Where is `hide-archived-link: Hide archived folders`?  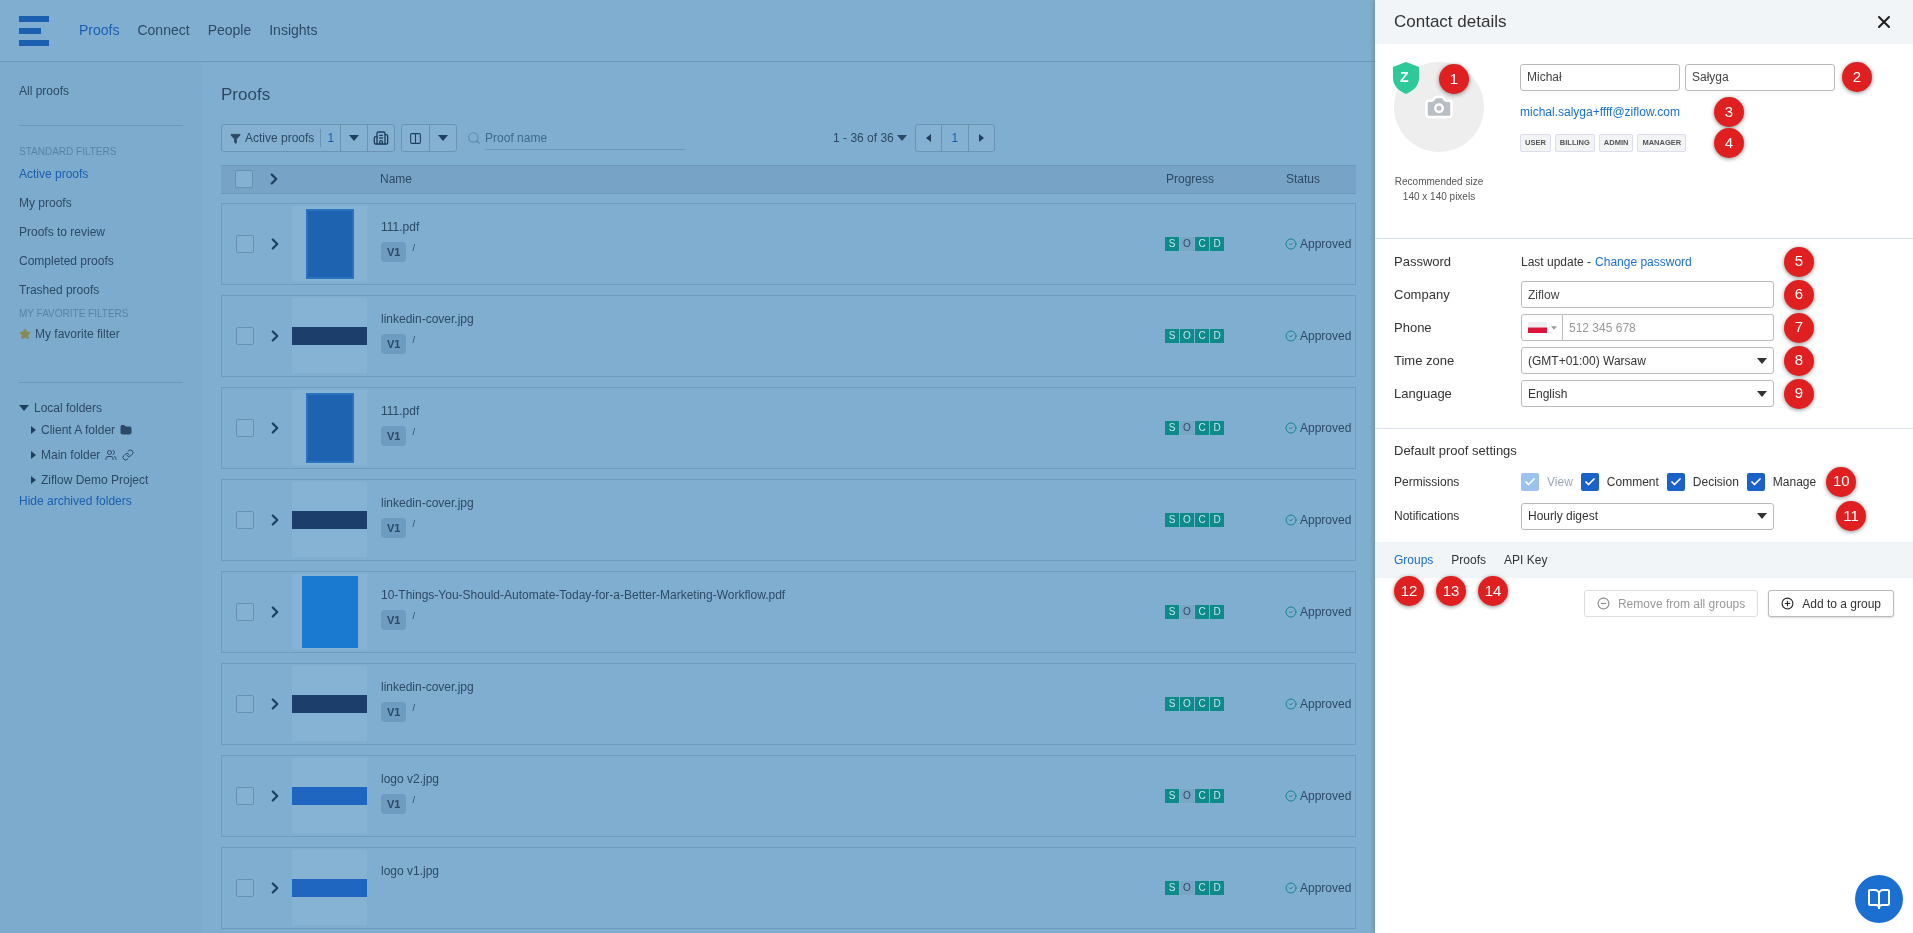
hide-archived-link: Hide archived folders is located at coordinates (101, 501).